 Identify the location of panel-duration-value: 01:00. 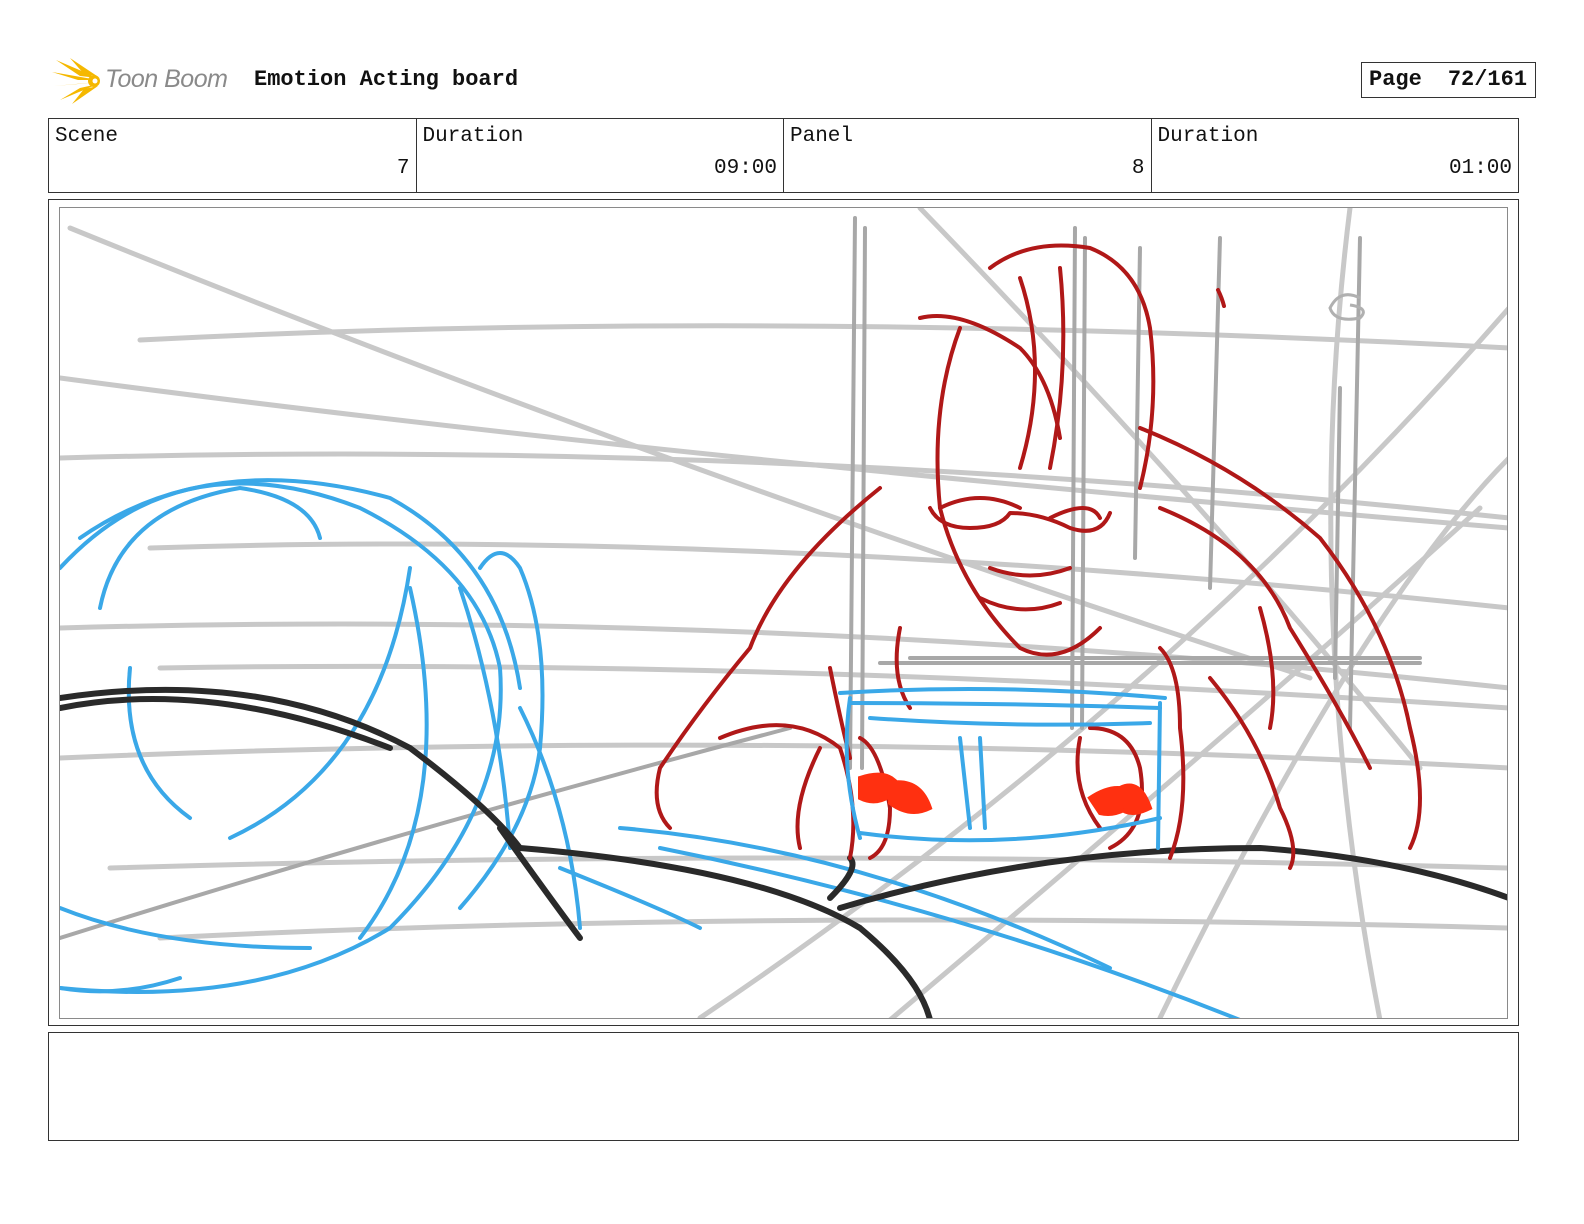
(1480, 168).